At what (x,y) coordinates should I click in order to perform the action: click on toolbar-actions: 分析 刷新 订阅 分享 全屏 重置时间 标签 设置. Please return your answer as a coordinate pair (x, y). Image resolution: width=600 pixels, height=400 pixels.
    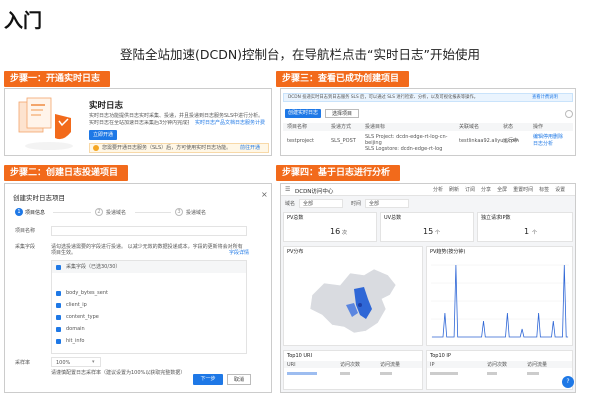
    Looking at the image, I should click on (499, 190).